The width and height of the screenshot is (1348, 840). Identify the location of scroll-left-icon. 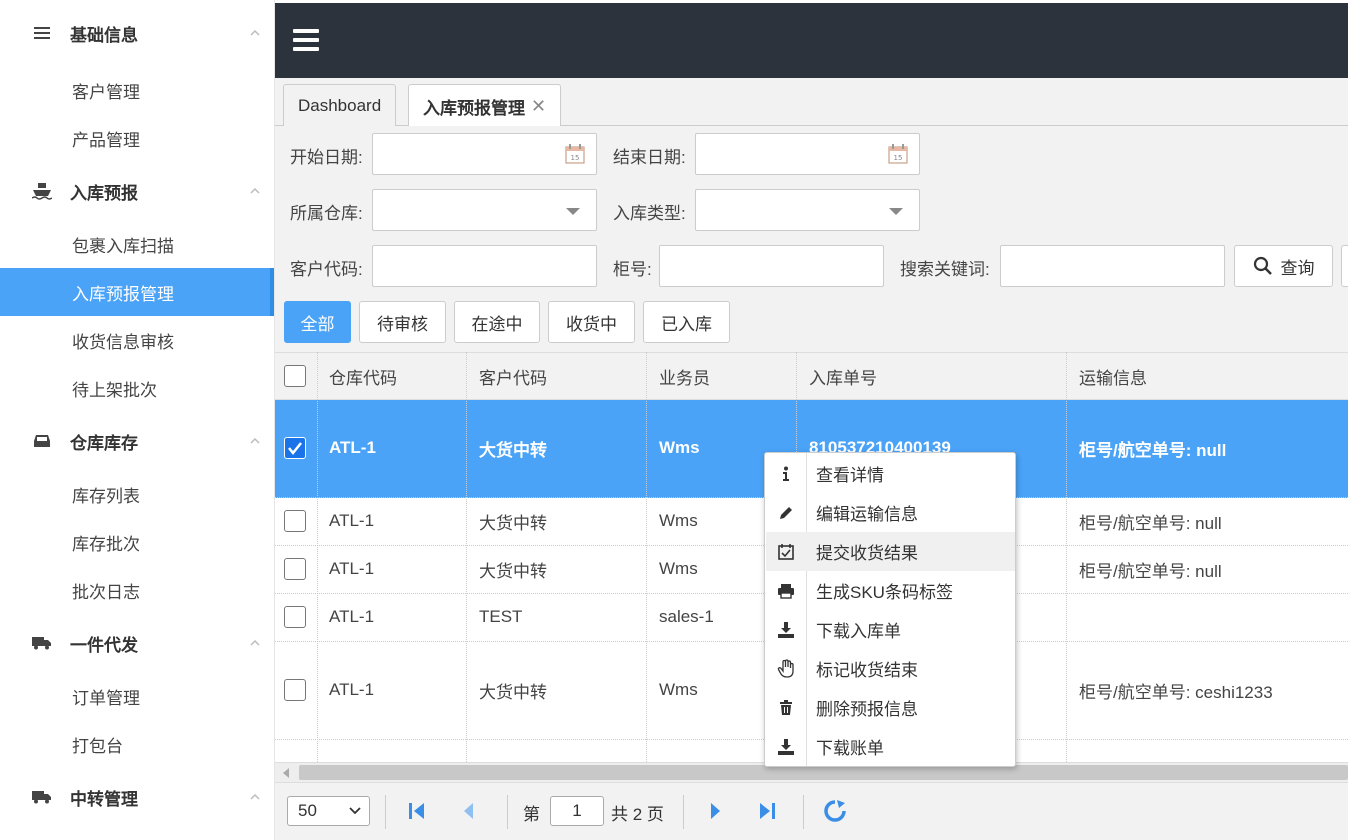
(286, 773).